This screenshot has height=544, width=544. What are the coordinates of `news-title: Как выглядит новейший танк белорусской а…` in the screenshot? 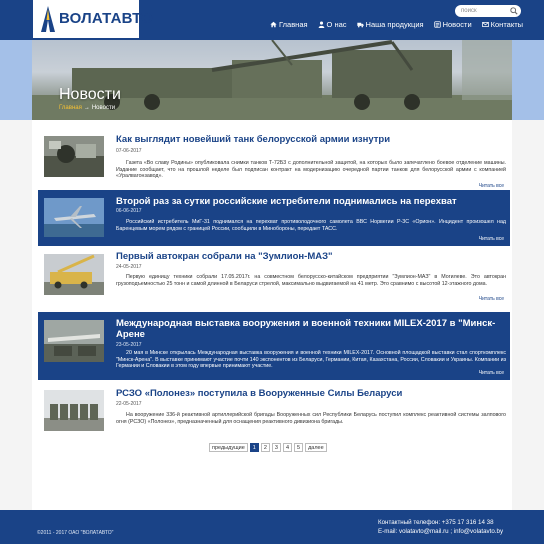 It's located at (311, 139).